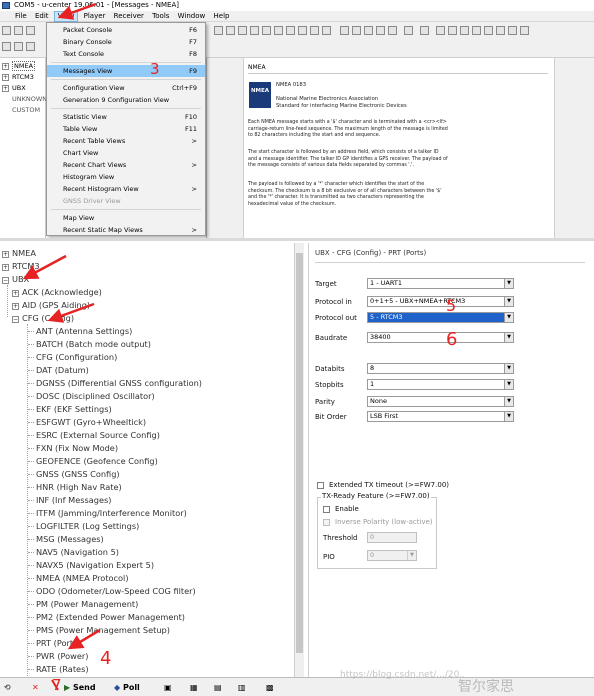  What do you see at coordinates (440, 384) in the screenshot?
I see `stopbits-select: 1 ▼` at bounding box center [440, 384].